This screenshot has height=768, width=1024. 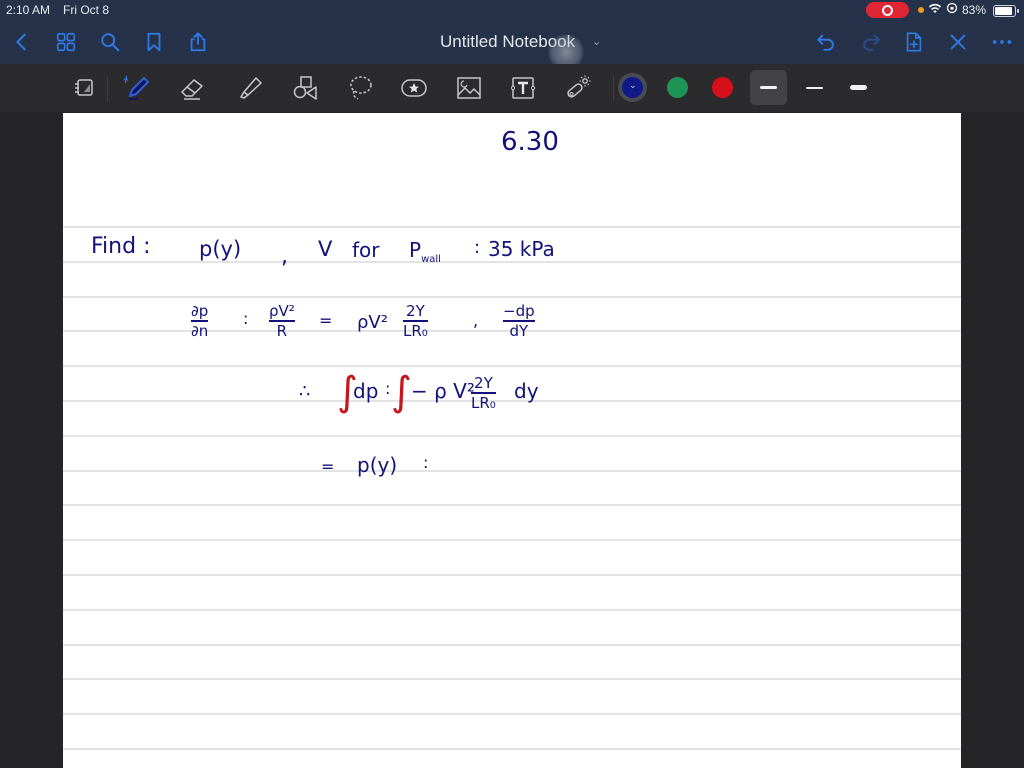 I want to click on laser-pointer-tool-button, so click(x=578, y=88).